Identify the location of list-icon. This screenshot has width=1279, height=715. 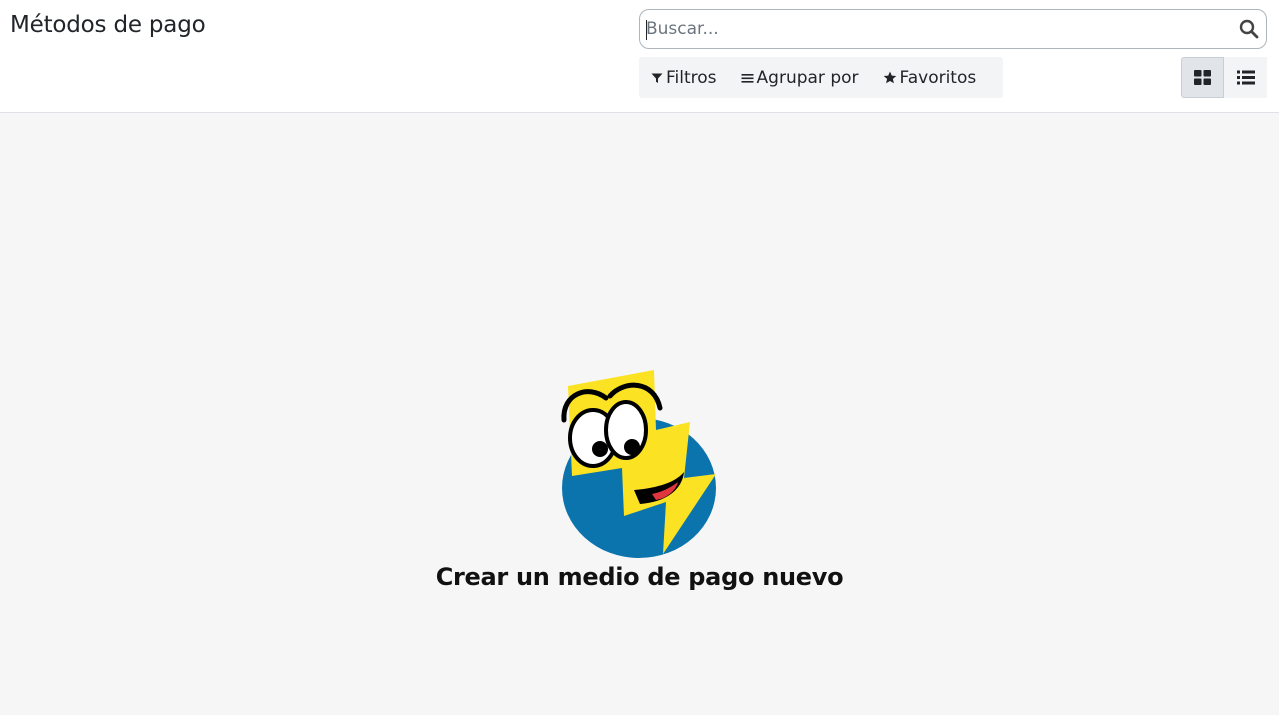
(1245, 77).